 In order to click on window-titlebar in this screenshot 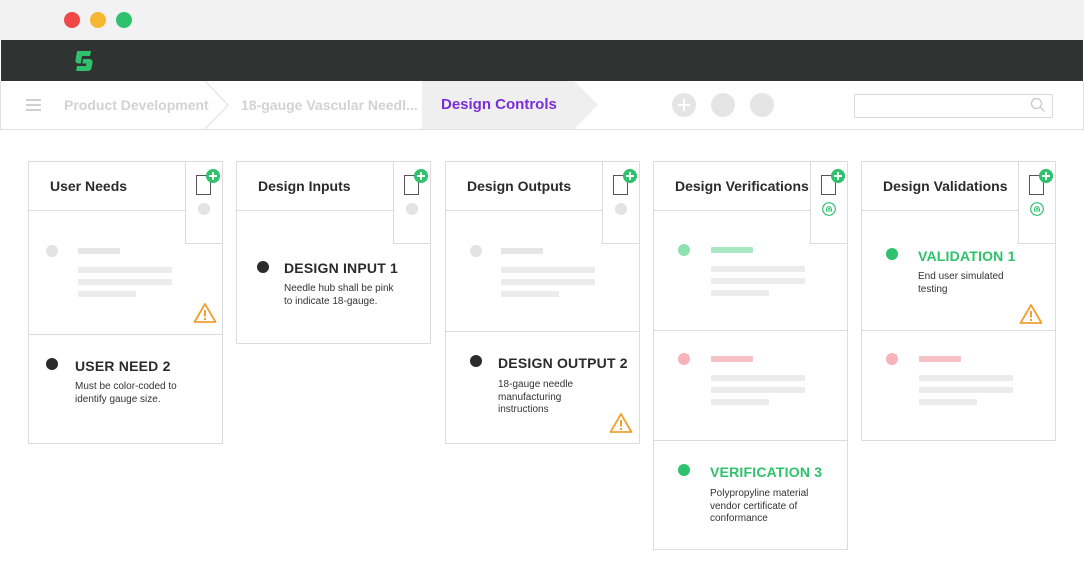, I will do `click(542, 20)`.